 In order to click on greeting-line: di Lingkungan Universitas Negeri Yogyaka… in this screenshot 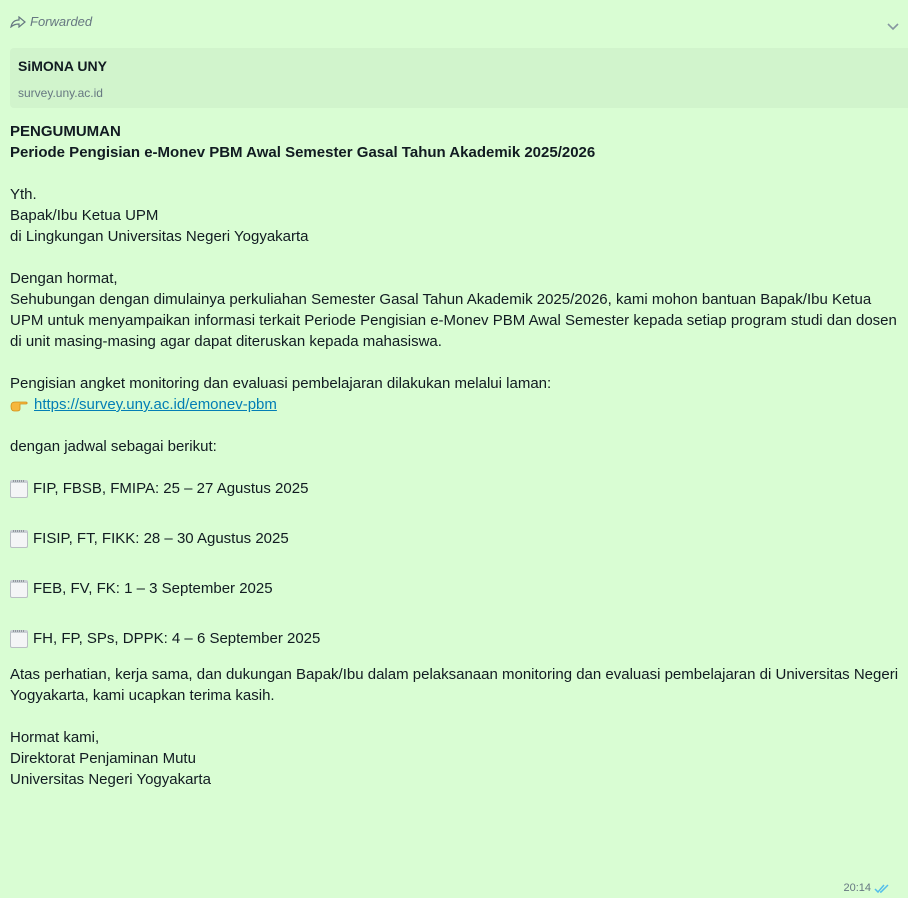, I will do `click(159, 236)`.